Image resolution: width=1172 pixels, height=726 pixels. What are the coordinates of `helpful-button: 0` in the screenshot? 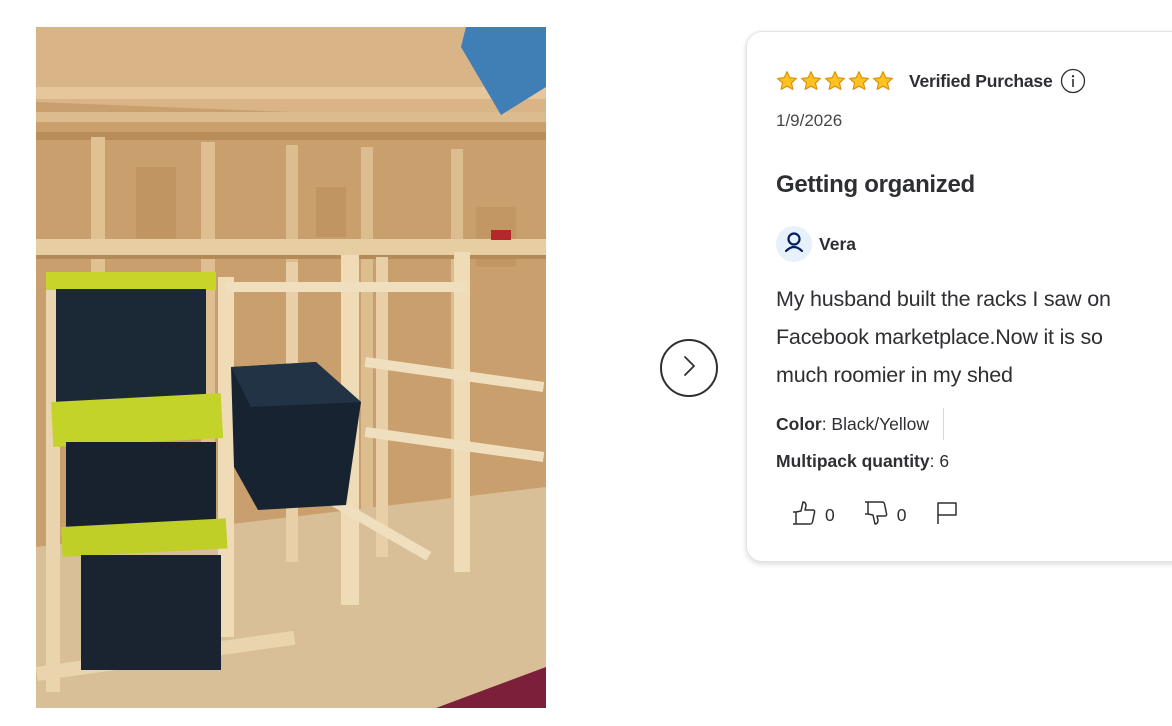 It's located at (813, 515).